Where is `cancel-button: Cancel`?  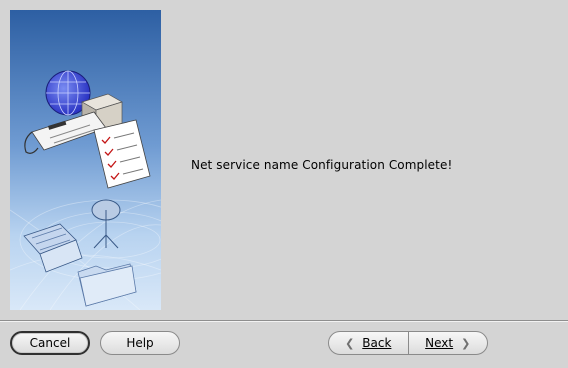 cancel-button: Cancel is located at coordinates (50, 343).